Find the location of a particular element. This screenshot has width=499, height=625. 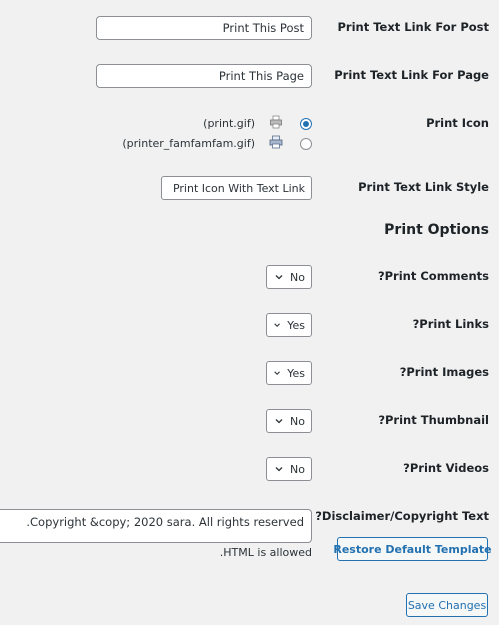

print-thumbnail-label: ?Print Thumbnail is located at coordinates (433, 420).